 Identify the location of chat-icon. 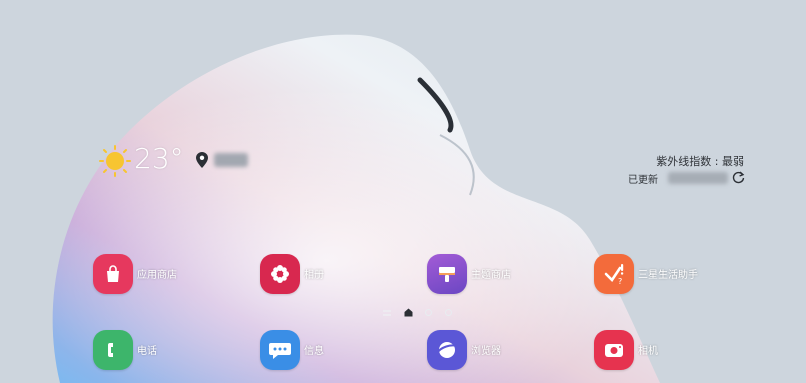
(280, 350).